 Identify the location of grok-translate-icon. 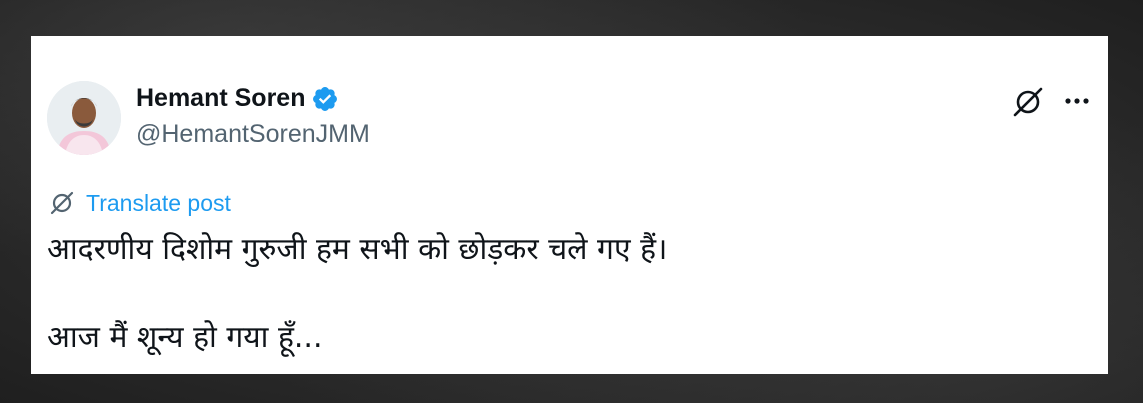
(62, 203).